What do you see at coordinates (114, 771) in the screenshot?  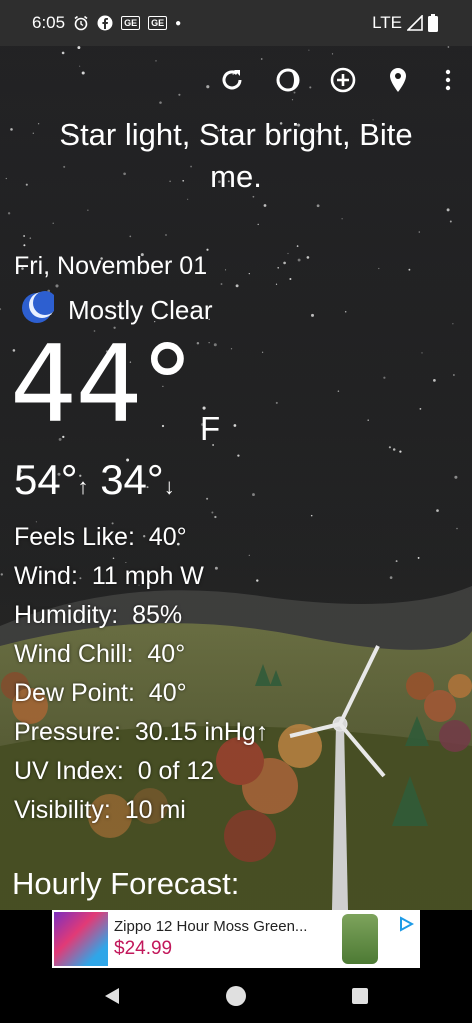 I see `detail-uv-index: UV Index: 0 of 12` at bounding box center [114, 771].